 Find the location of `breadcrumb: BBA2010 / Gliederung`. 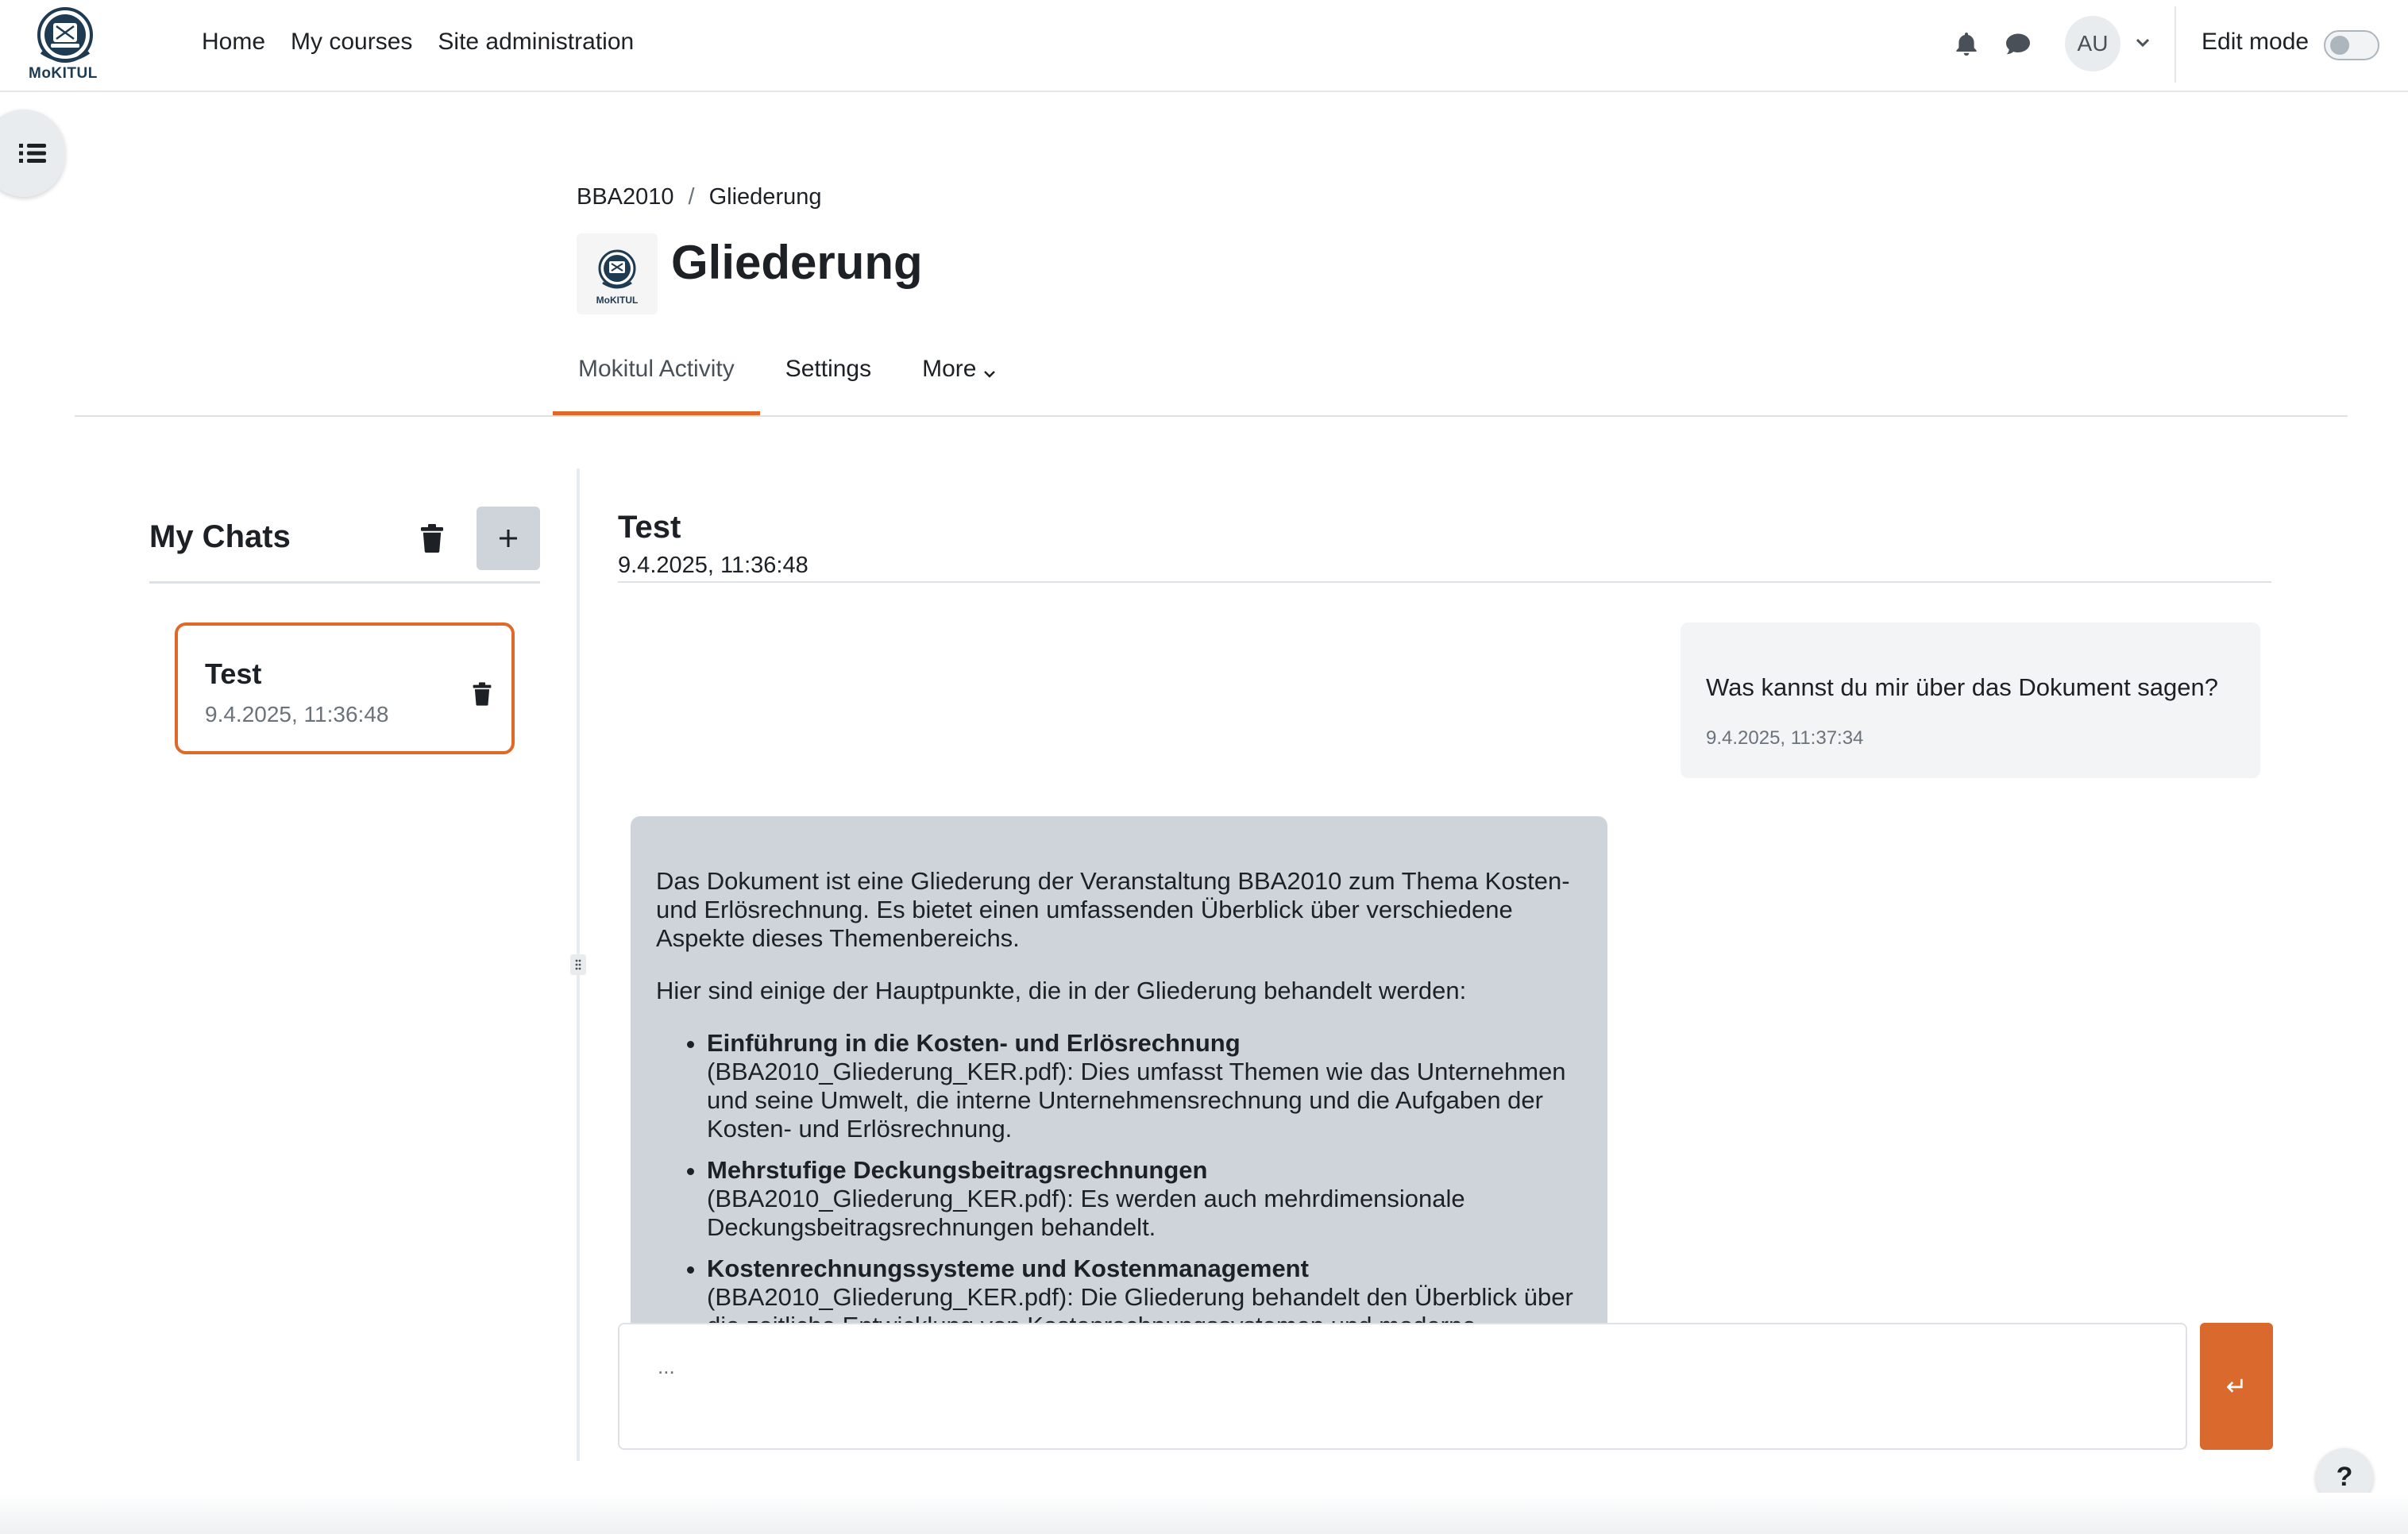

breadcrumb: BBA2010 / Gliederung is located at coordinates (699, 197).